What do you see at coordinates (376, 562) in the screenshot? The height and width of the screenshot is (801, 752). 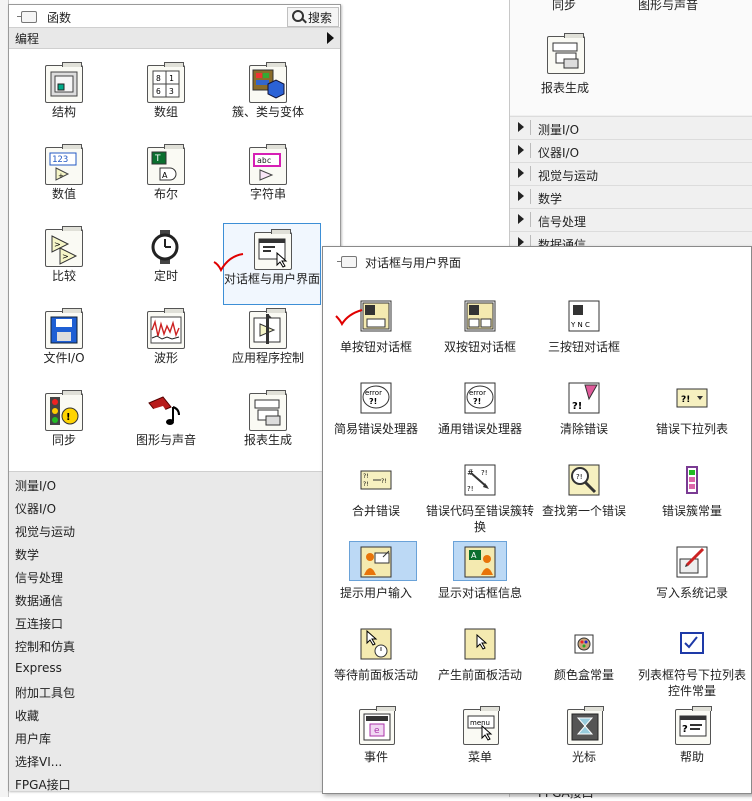 I see `prompt-user-input-icon` at bounding box center [376, 562].